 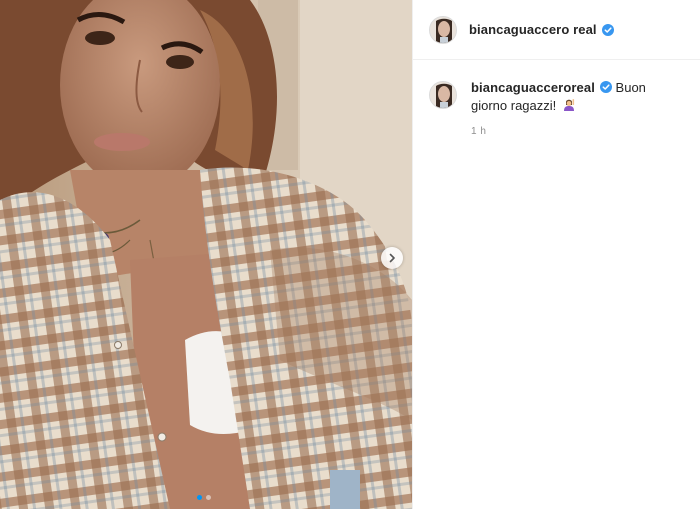 What do you see at coordinates (208, 497) in the screenshot?
I see `carousel-dot` at bounding box center [208, 497].